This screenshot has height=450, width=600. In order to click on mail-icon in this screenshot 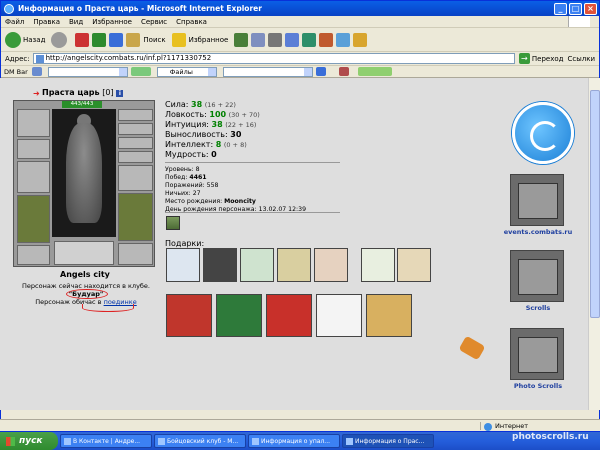, I will do `click(258, 39)`.